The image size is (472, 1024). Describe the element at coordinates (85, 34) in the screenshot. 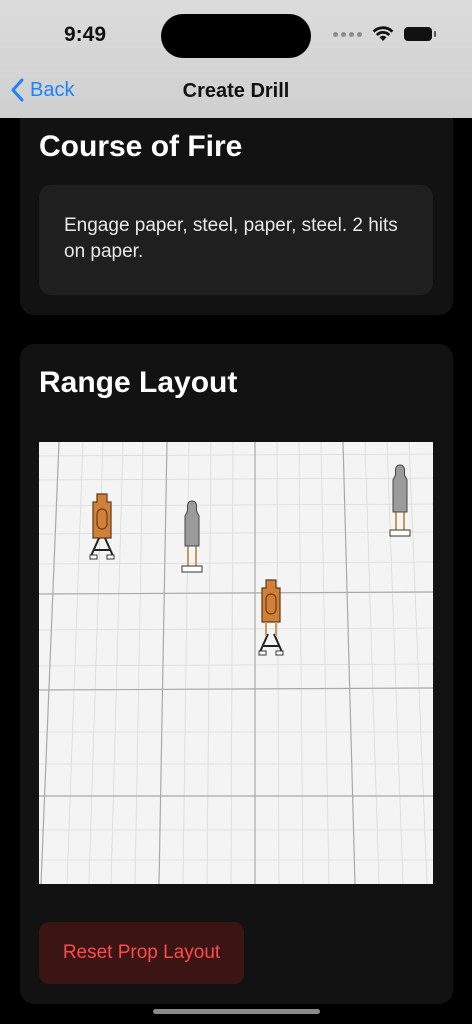

I see `status-time: 9:49` at that location.